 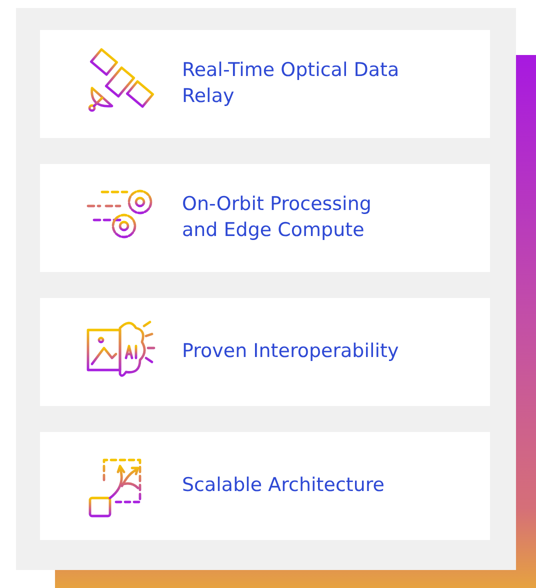 I want to click on feature-title: Scalable Architecture, so click(x=283, y=485).